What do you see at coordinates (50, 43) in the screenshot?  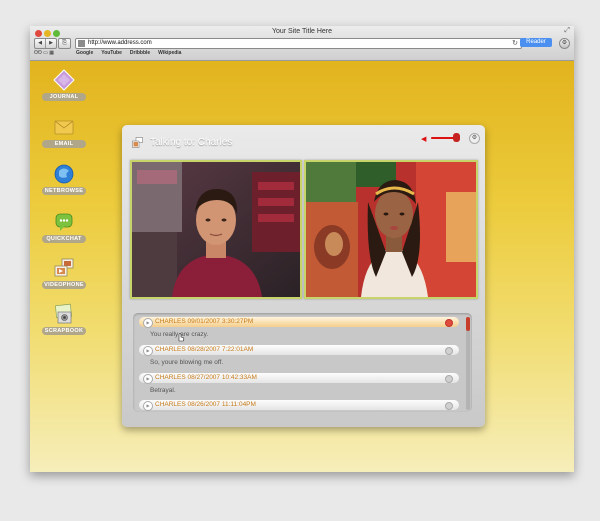 I see `forward-icon: ▶` at bounding box center [50, 43].